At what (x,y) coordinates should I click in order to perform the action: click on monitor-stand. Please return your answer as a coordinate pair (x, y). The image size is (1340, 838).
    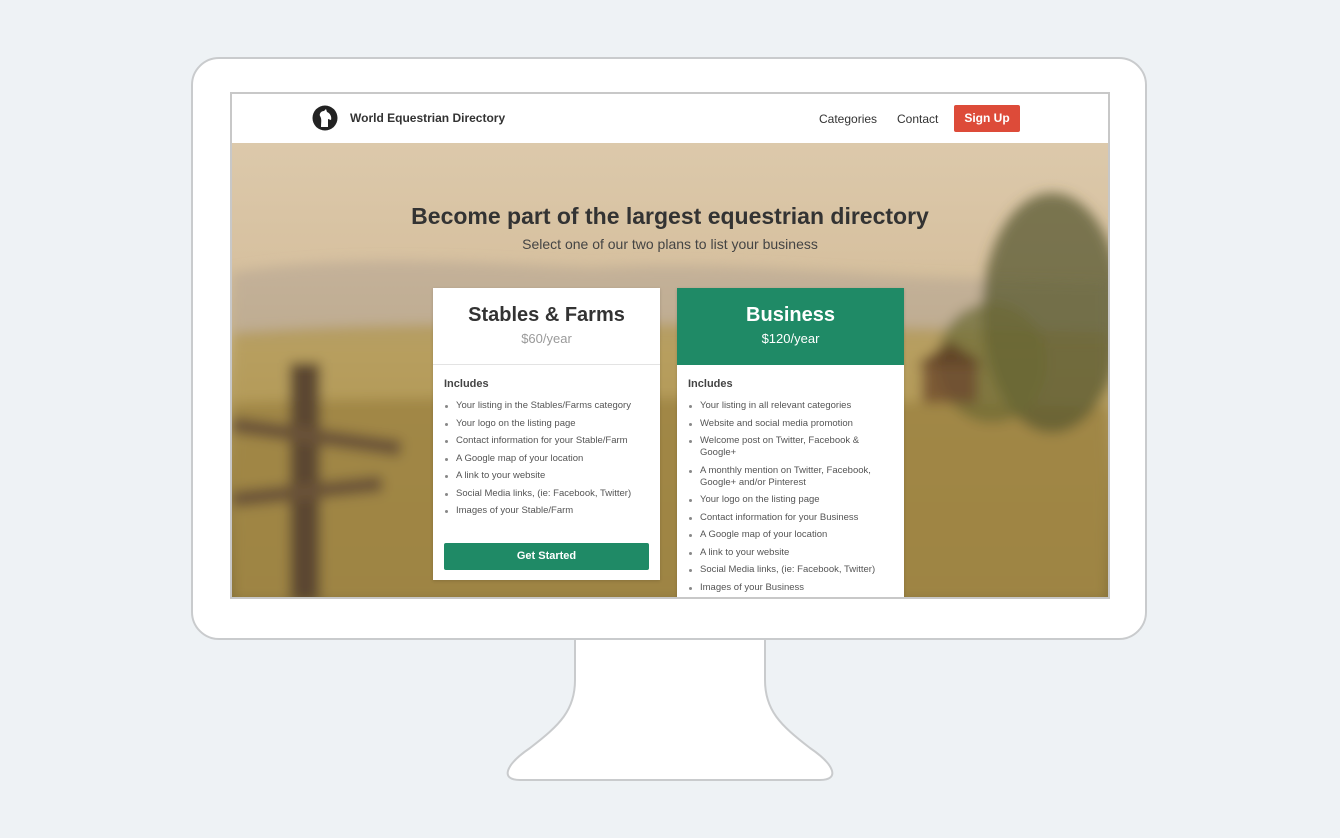
    Looking at the image, I should click on (670, 710).